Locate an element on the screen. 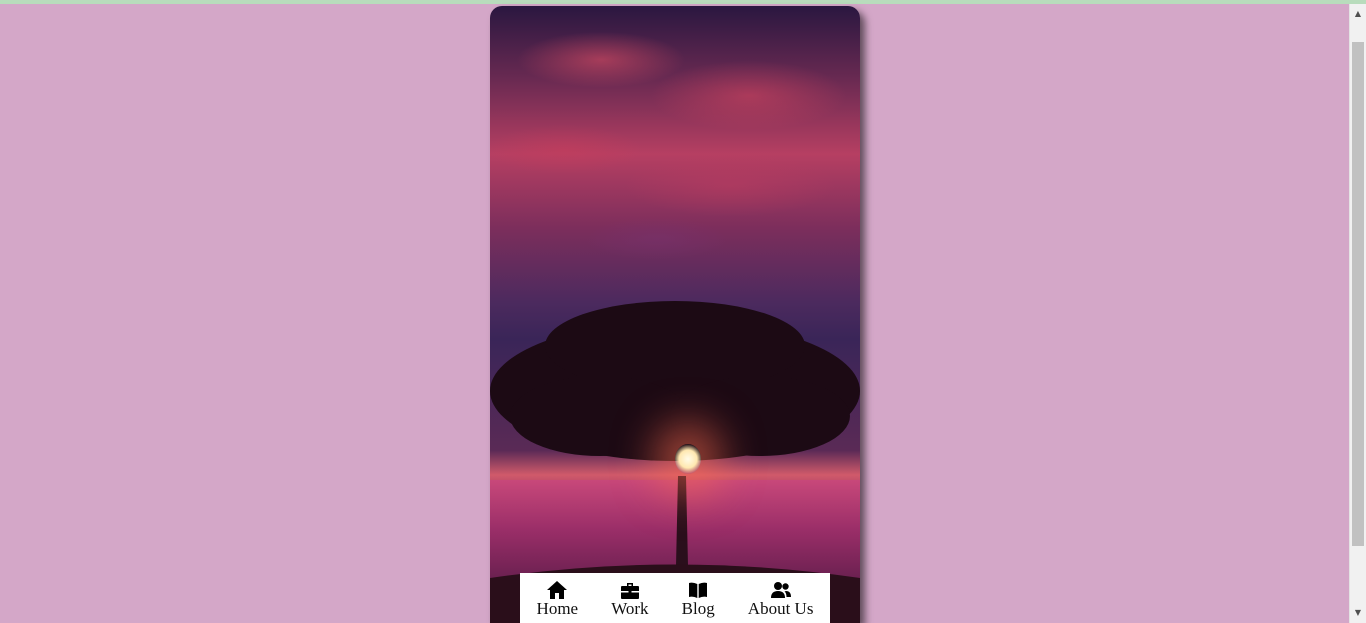 This screenshot has width=1366, height=623. nav-work: Work is located at coordinates (630, 599).